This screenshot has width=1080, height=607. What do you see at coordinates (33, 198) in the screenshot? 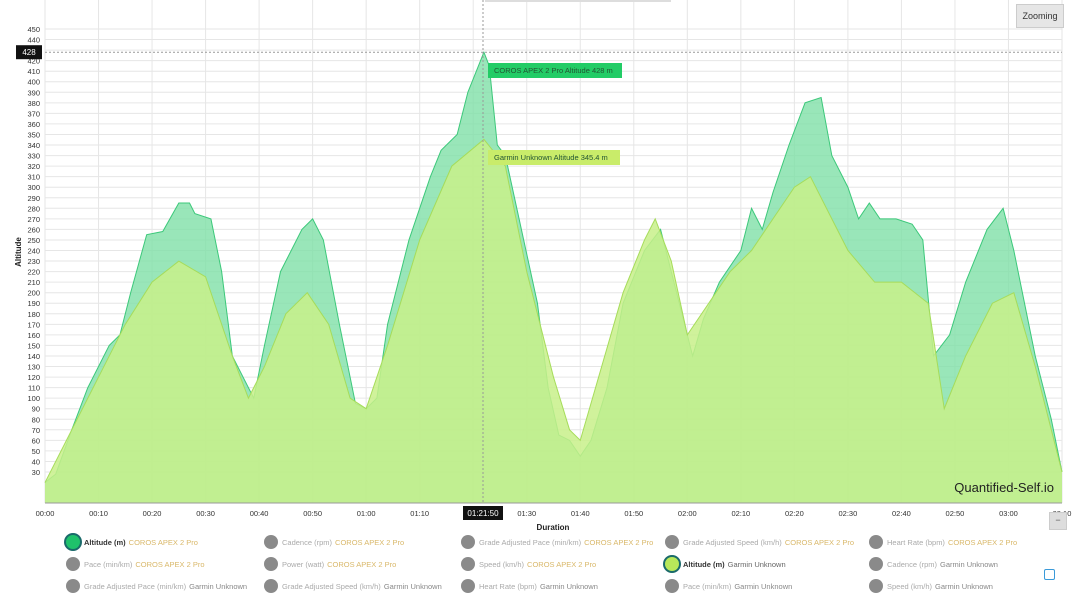
I see `y-tick-label: 290` at bounding box center [33, 198].